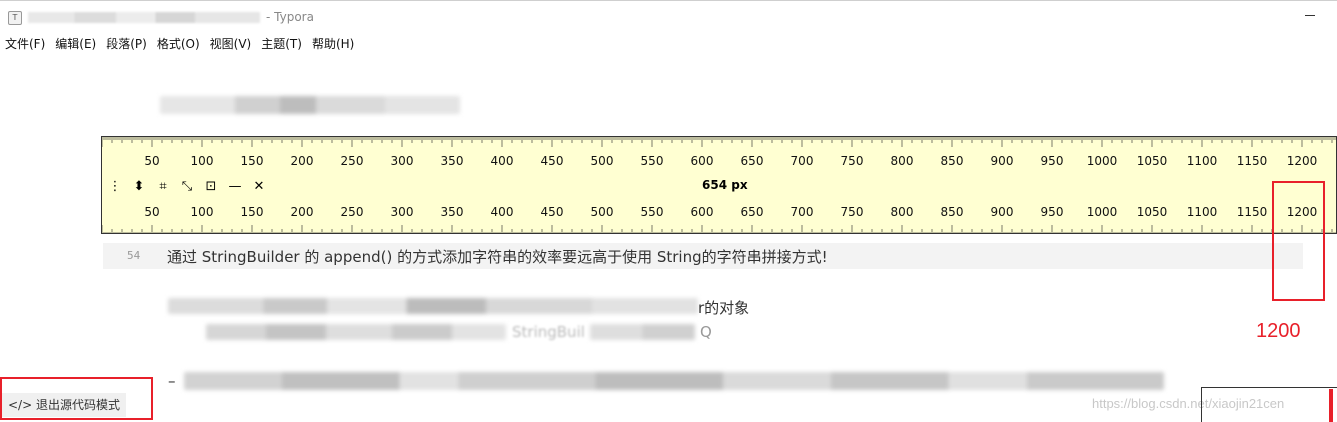  What do you see at coordinates (211, 186) in the screenshot?
I see `center-icon: ⊡` at bounding box center [211, 186].